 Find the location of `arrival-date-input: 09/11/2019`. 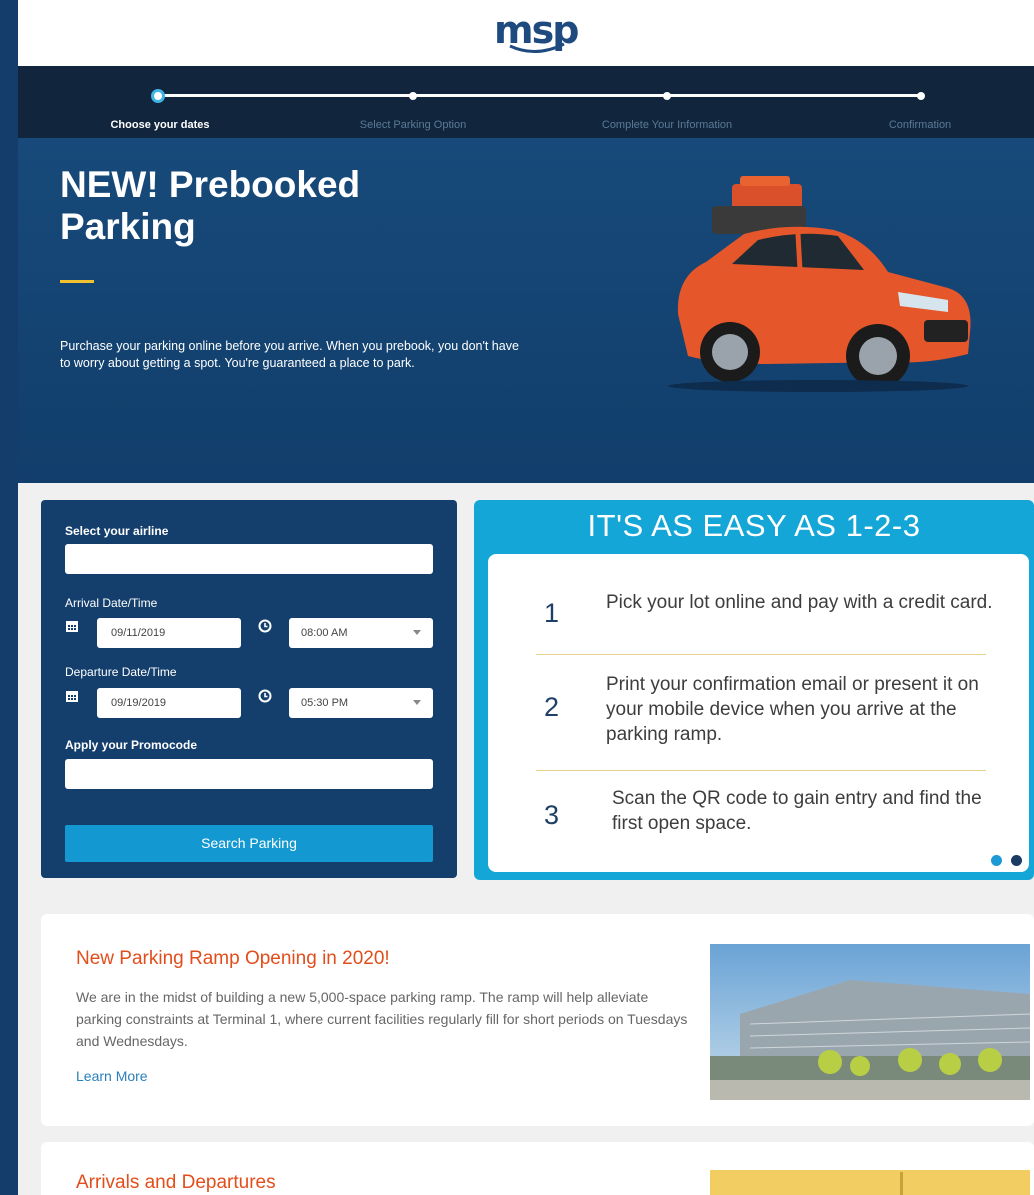

arrival-date-input: 09/11/2019 is located at coordinates (169, 633).